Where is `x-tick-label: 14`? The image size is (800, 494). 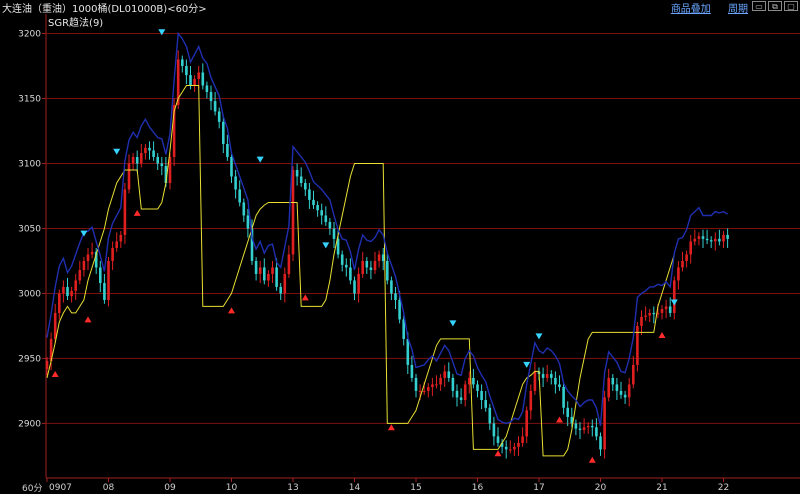 x-tick-label: 14 is located at coordinates (355, 488).